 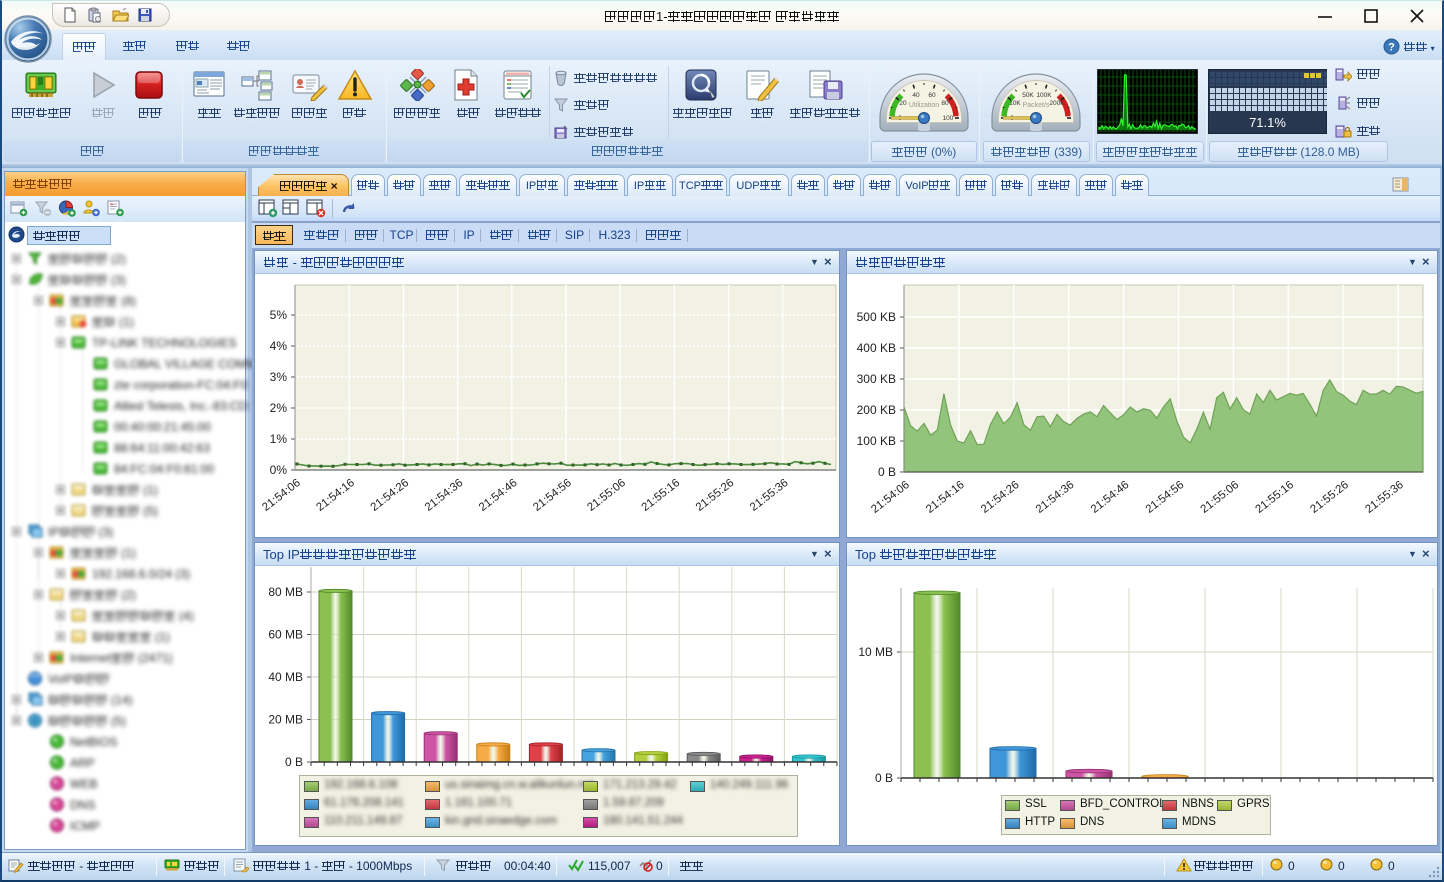 I want to click on svg-text: 20, so click(x=903, y=103).